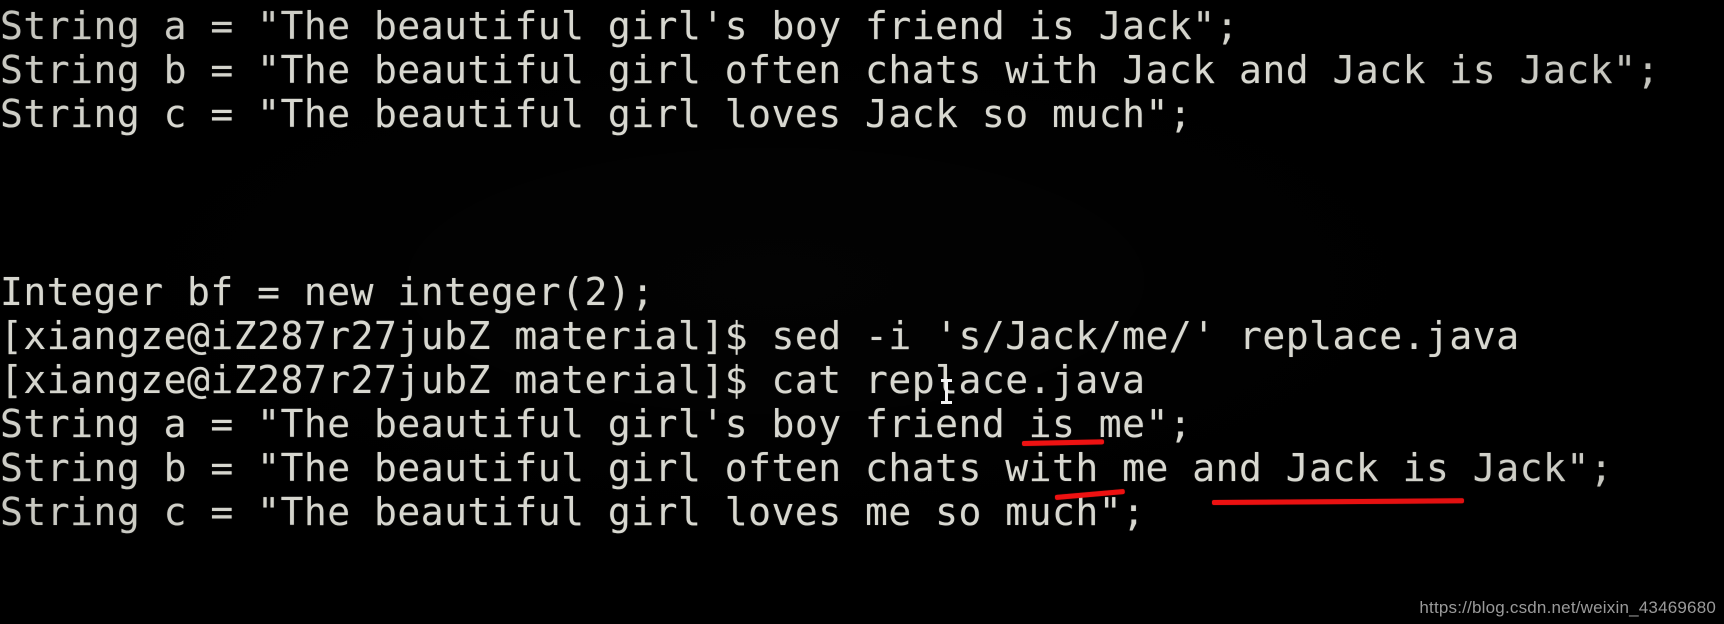 This screenshot has height=624, width=1724. Describe the element at coordinates (1338, 501) in the screenshot. I see `underline-jack-is-jack-line-b-annotation` at that location.